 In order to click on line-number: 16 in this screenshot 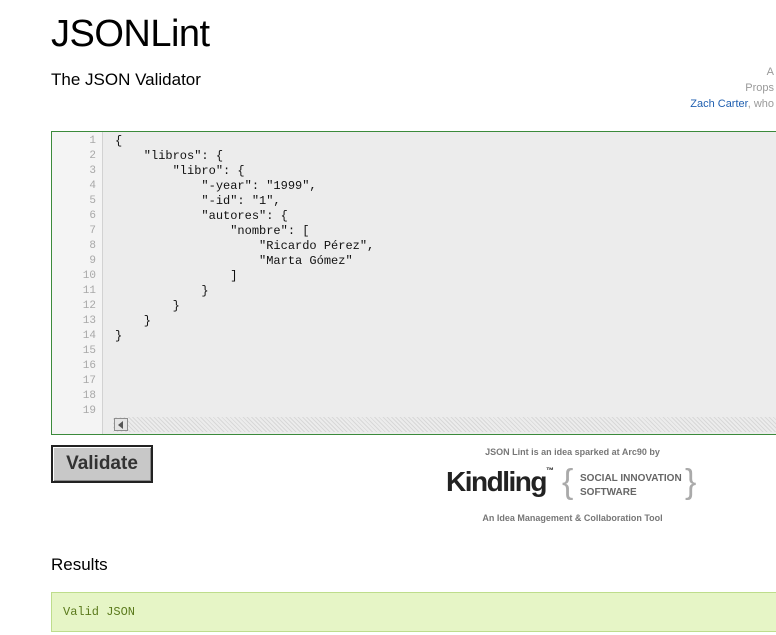, I will do `click(89, 366)`.